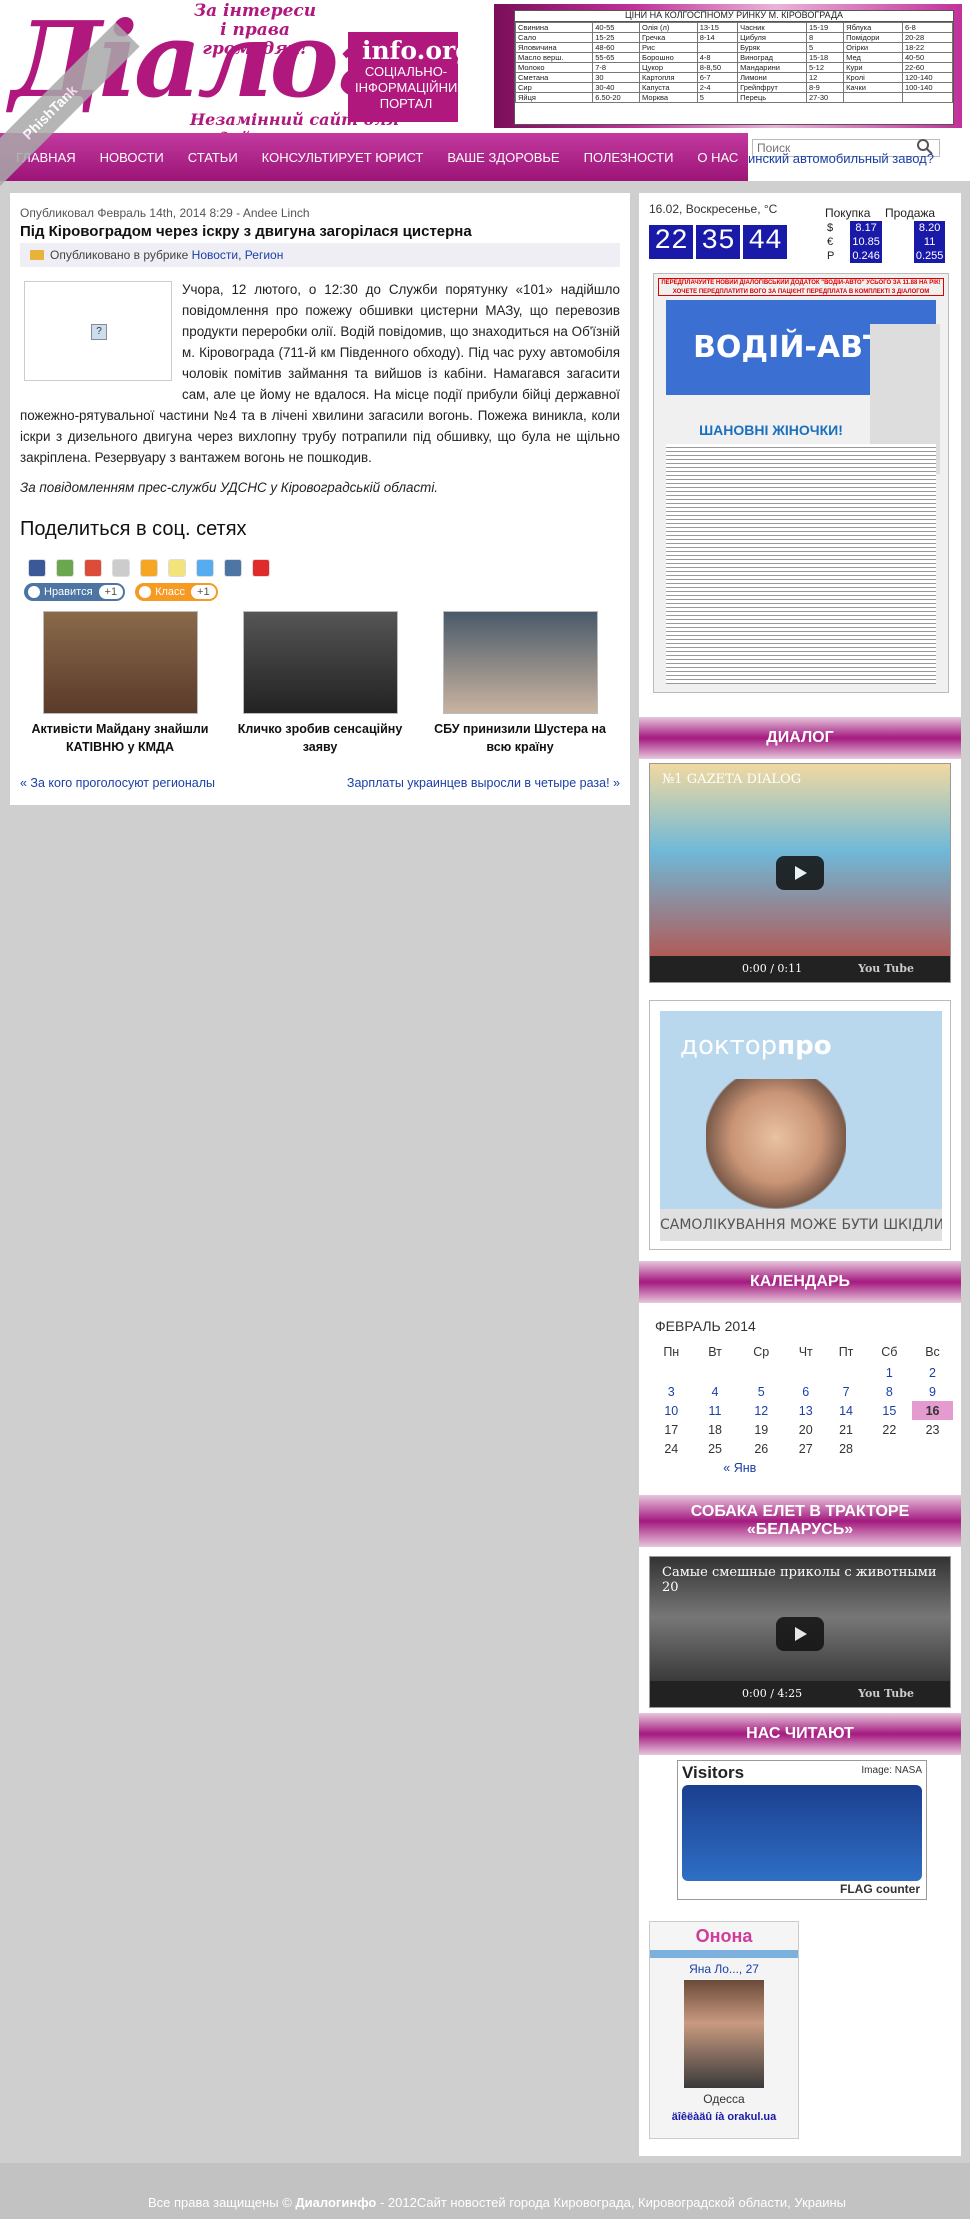 This screenshot has height=2219, width=970. Describe the element at coordinates (800, 1521) in the screenshot. I see `widget-title-dog-video: СОБАКА ЕЛЕТ В ТРАКТОРЕ «БЕЛАРУСЬ»` at that location.